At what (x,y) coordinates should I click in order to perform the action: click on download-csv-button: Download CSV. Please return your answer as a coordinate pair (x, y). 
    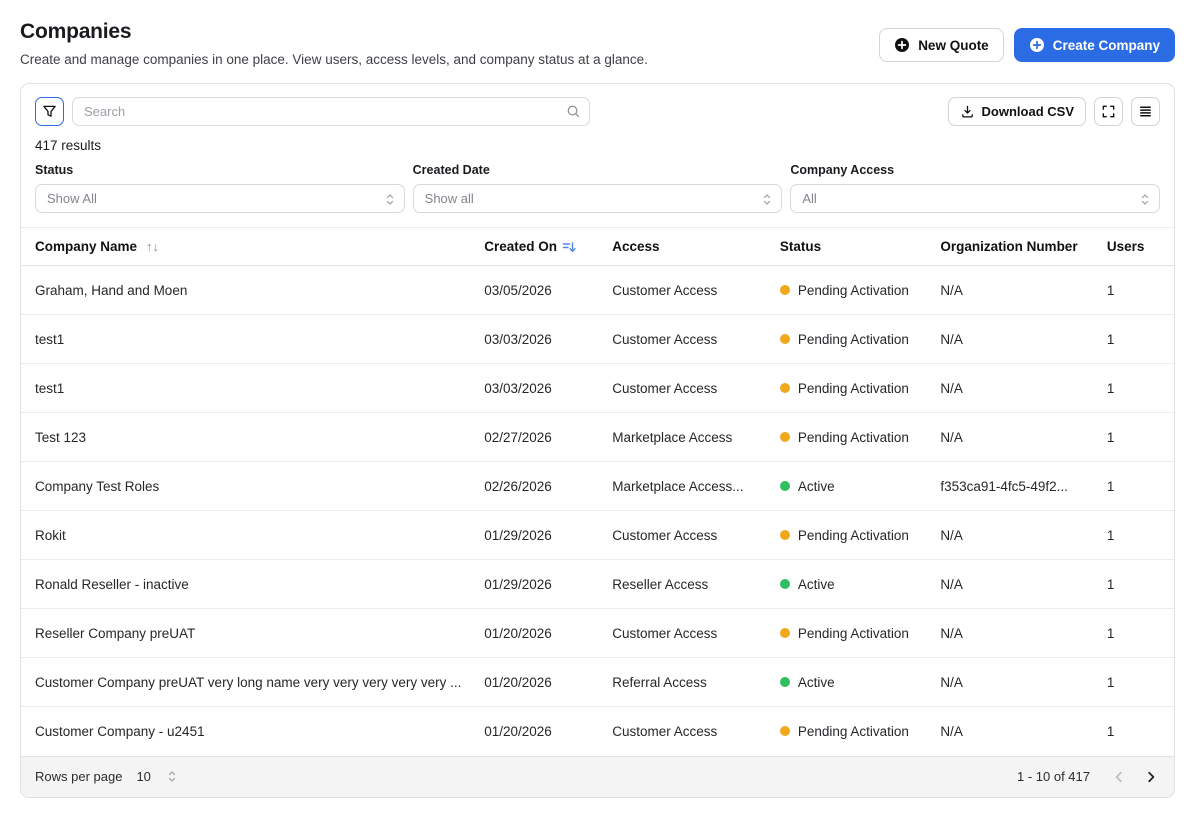
    Looking at the image, I should click on (1016, 111).